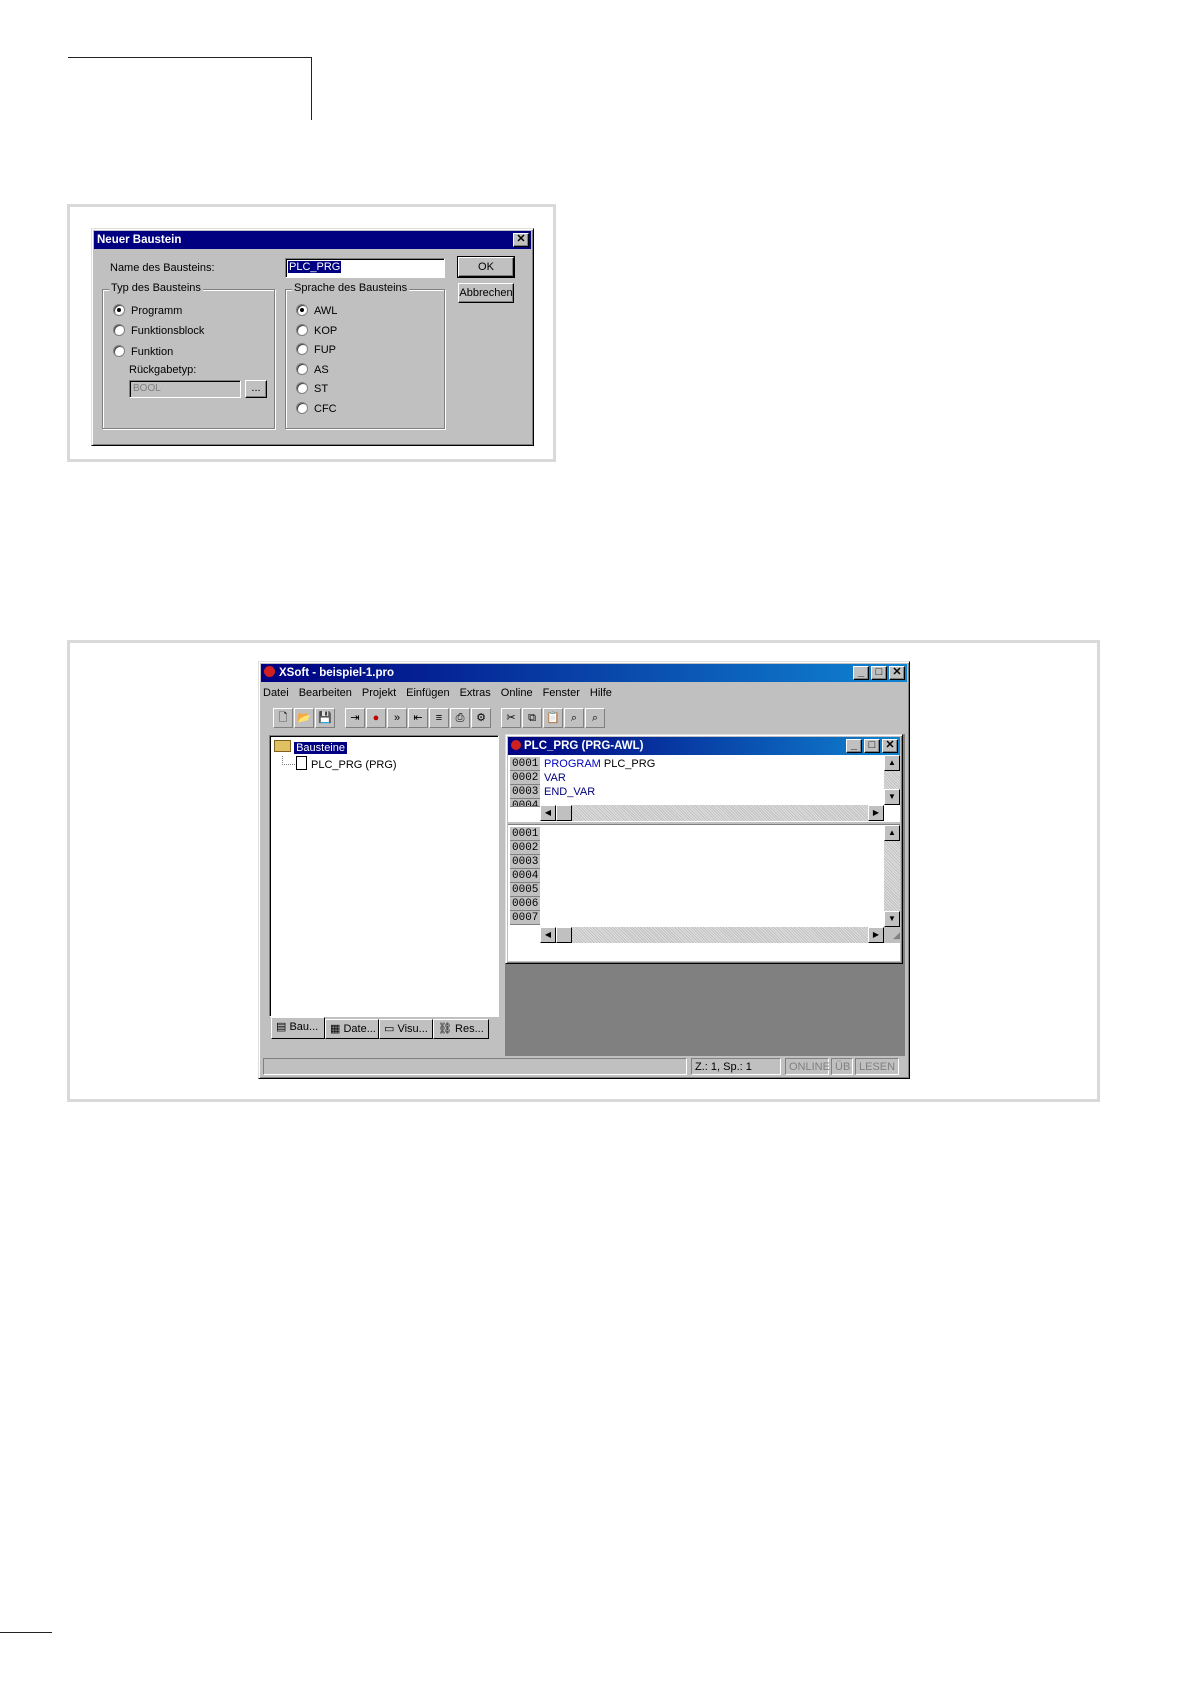  What do you see at coordinates (320, 748) in the screenshot?
I see `tree-root-label: Bausteine` at bounding box center [320, 748].